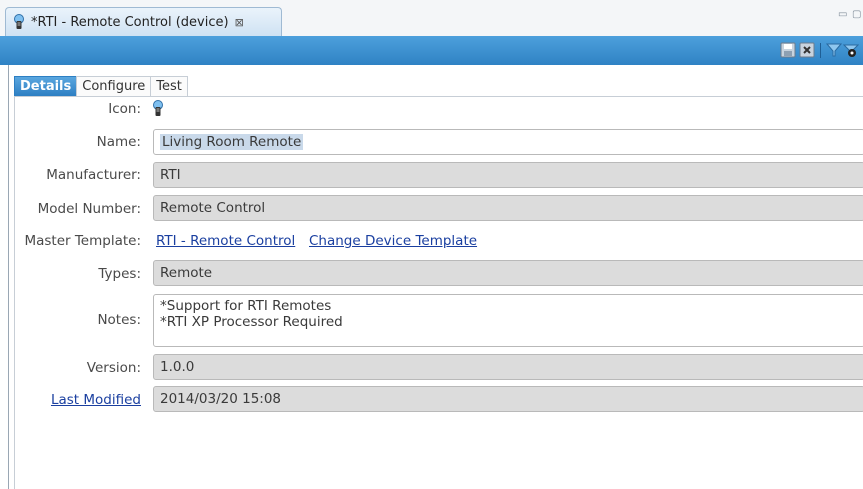 The width and height of the screenshot is (863, 489). I want to click on notes-line: *Support for RTI Remotes, so click(246, 306).